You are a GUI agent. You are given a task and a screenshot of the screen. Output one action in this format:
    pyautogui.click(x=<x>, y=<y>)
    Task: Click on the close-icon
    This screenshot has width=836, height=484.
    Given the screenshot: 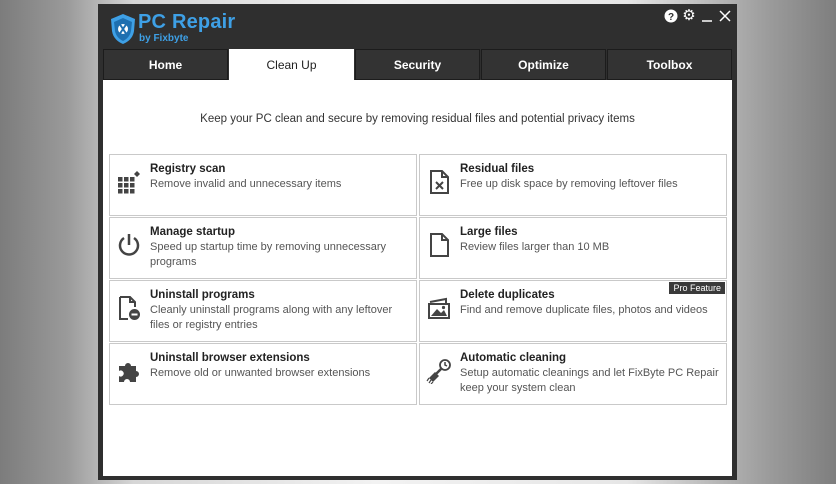 What is the action you would take?
    pyautogui.click(x=725, y=16)
    